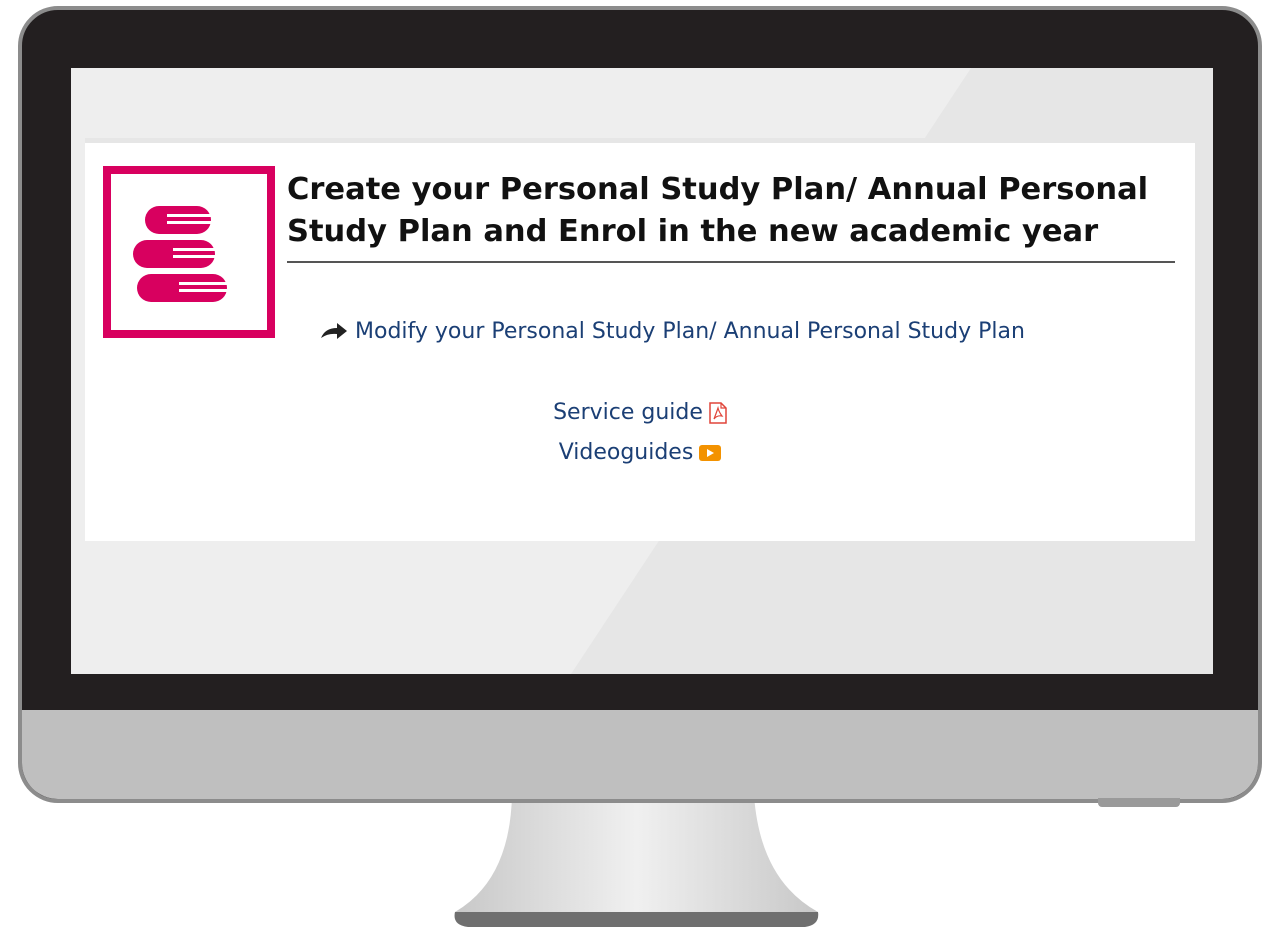  What do you see at coordinates (640, 754) in the screenshot?
I see `monitor-chin` at bounding box center [640, 754].